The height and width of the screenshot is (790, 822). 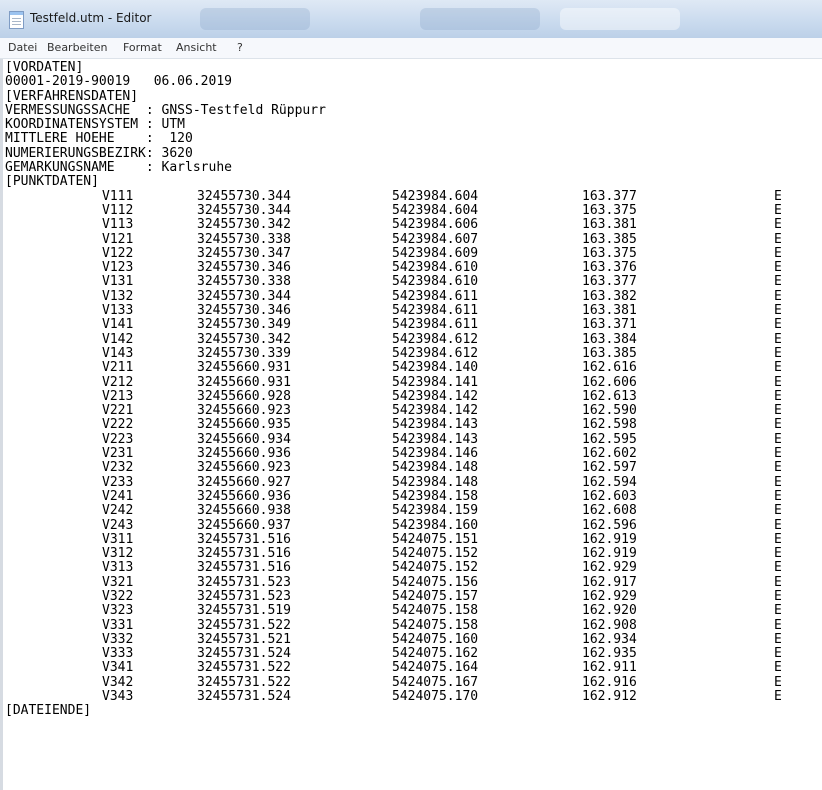 I want to click on point-id: V112, so click(x=118, y=210).